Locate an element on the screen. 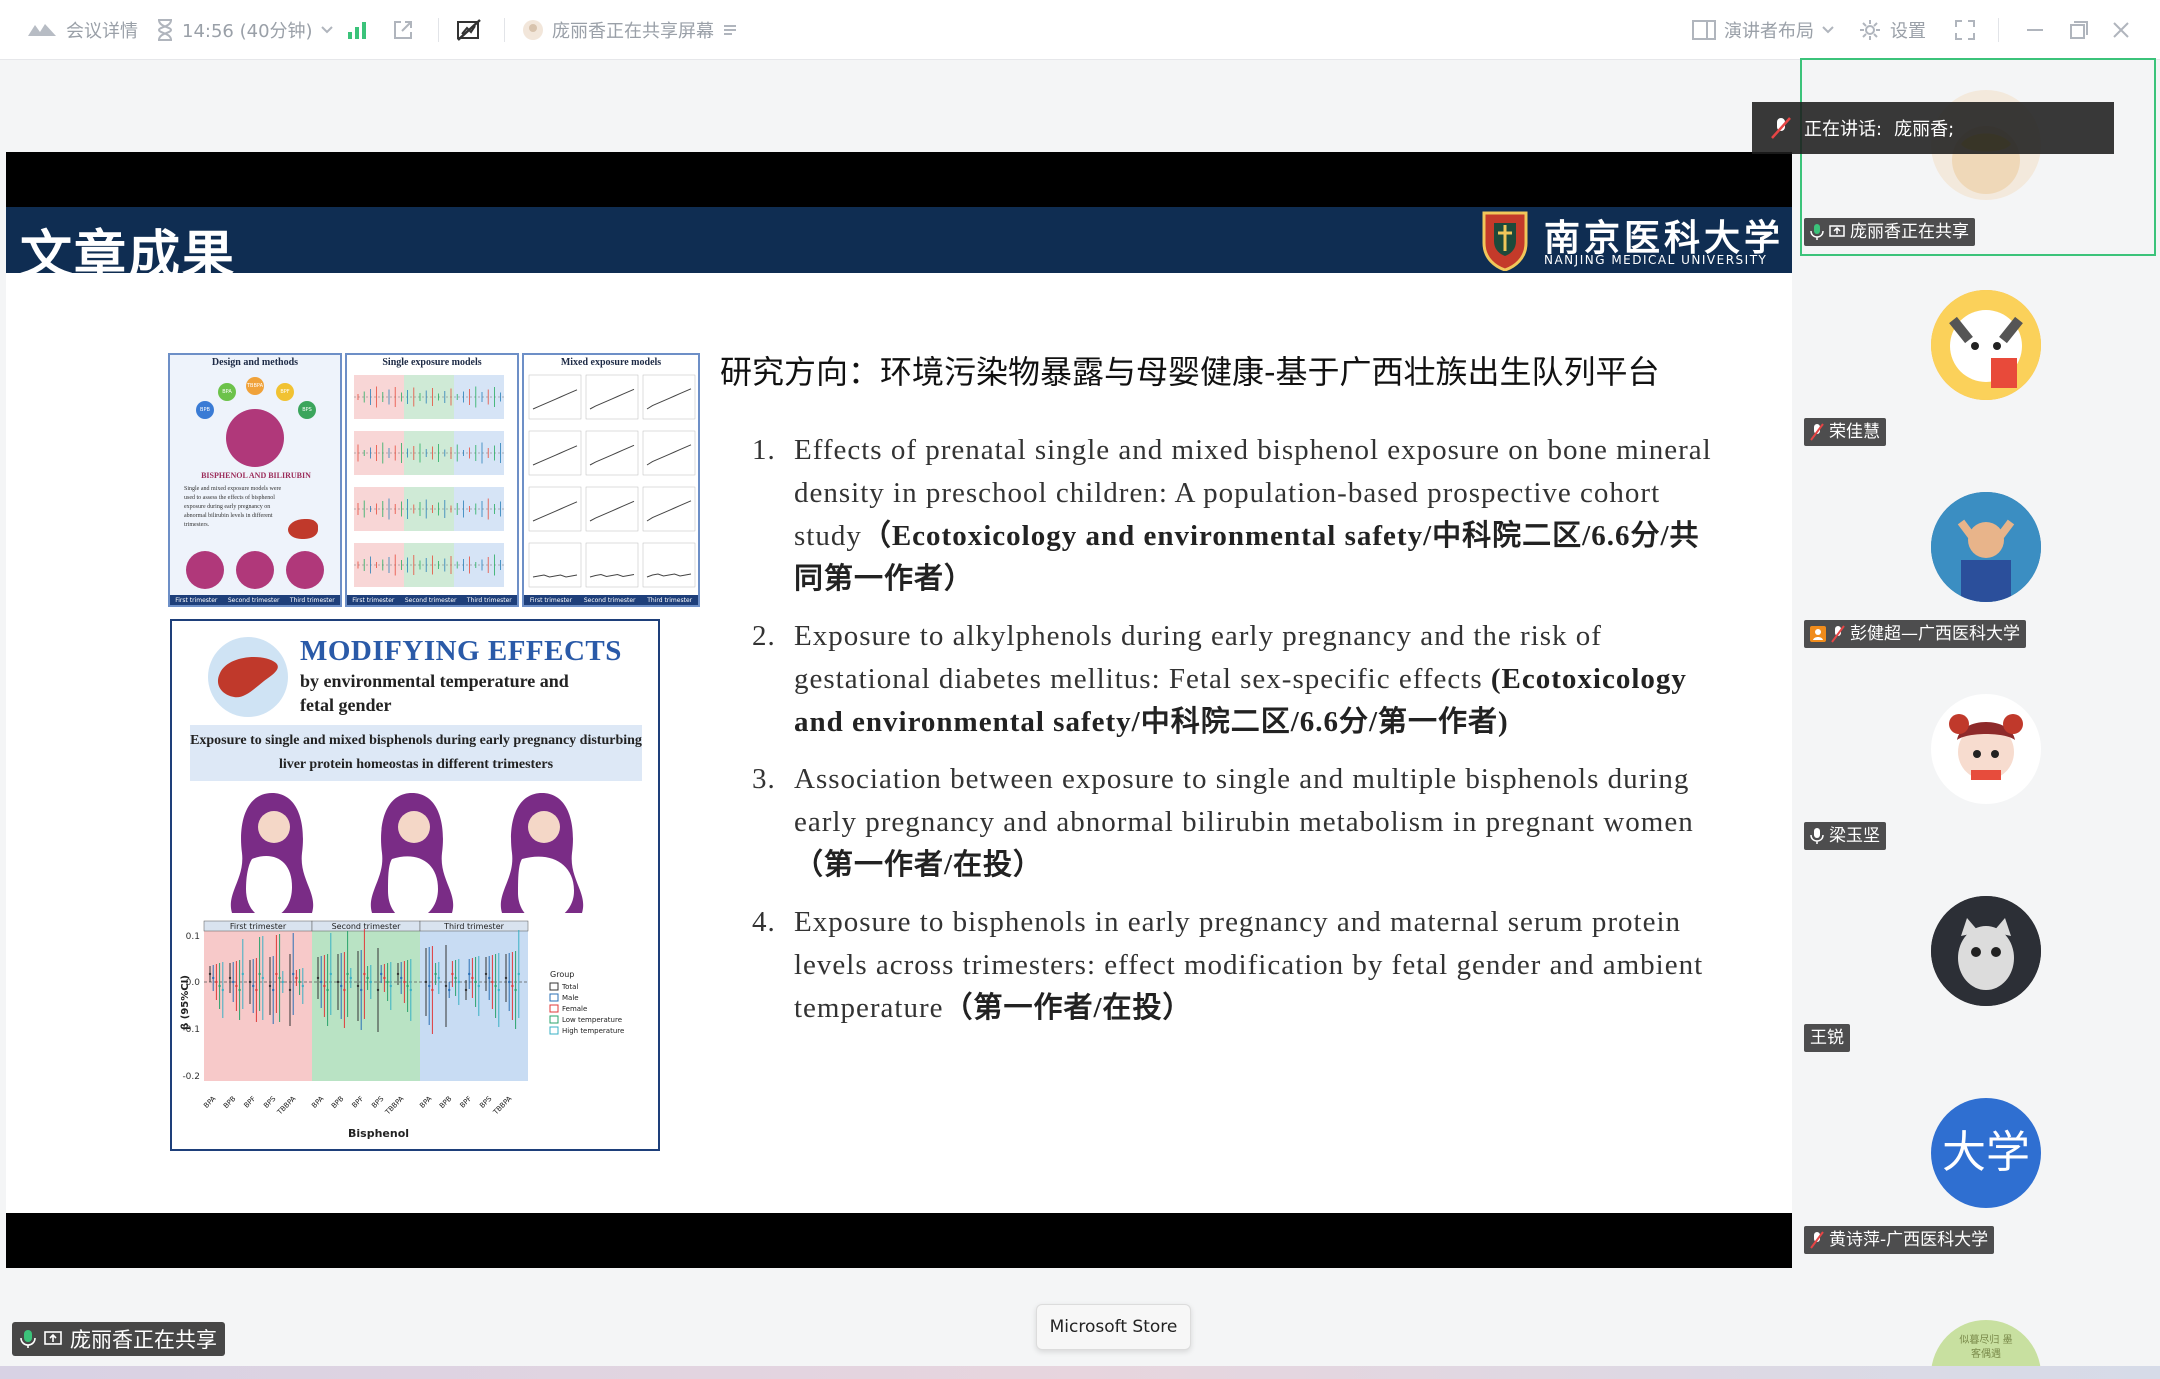 The width and height of the screenshot is (2160, 1379). restore-icon is located at coordinates (2079, 30).